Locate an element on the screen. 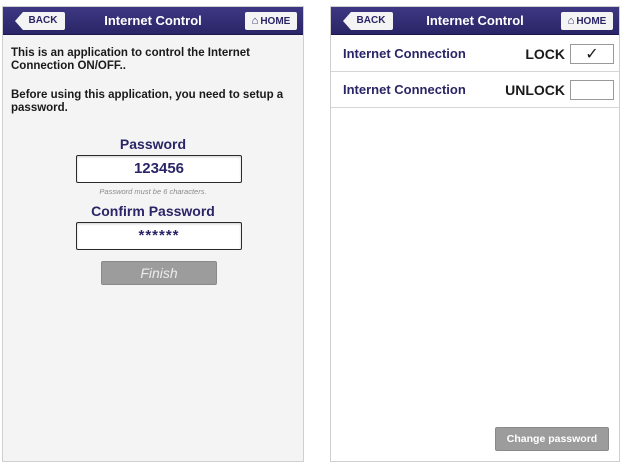 The image size is (621, 464). password-label: Password is located at coordinates (153, 144).